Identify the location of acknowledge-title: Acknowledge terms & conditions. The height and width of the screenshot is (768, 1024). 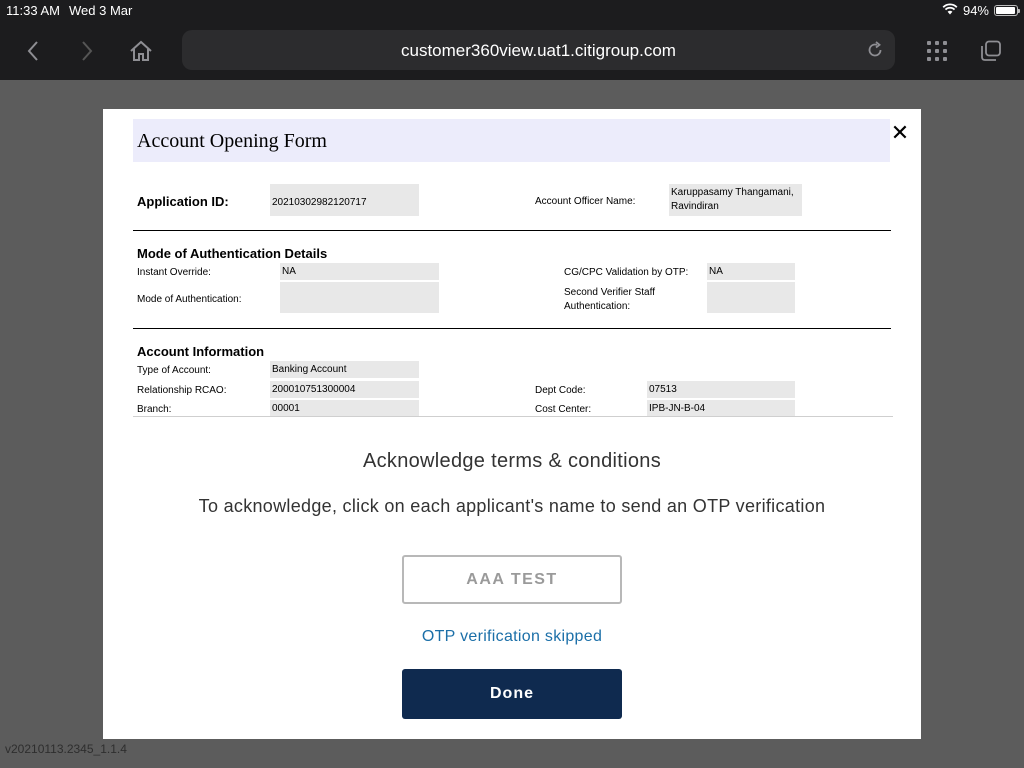
(512, 461).